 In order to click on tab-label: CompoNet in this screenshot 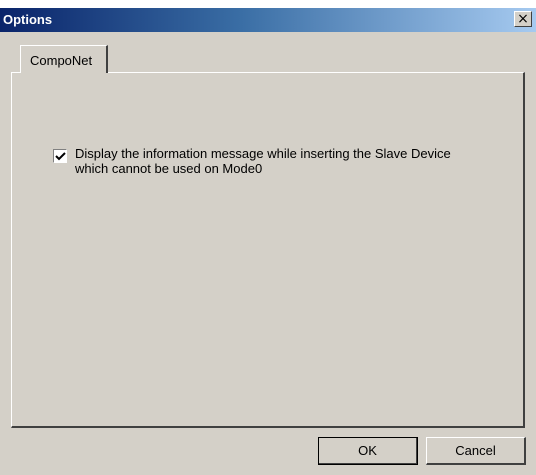, I will do `click(61, 60)`.